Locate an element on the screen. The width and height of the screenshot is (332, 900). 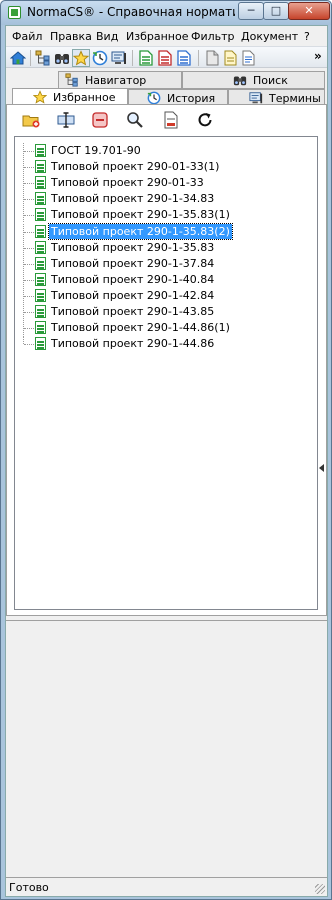
tree-item: Типовой проект 290-1-43.85 is located at coordinates (165, 311).